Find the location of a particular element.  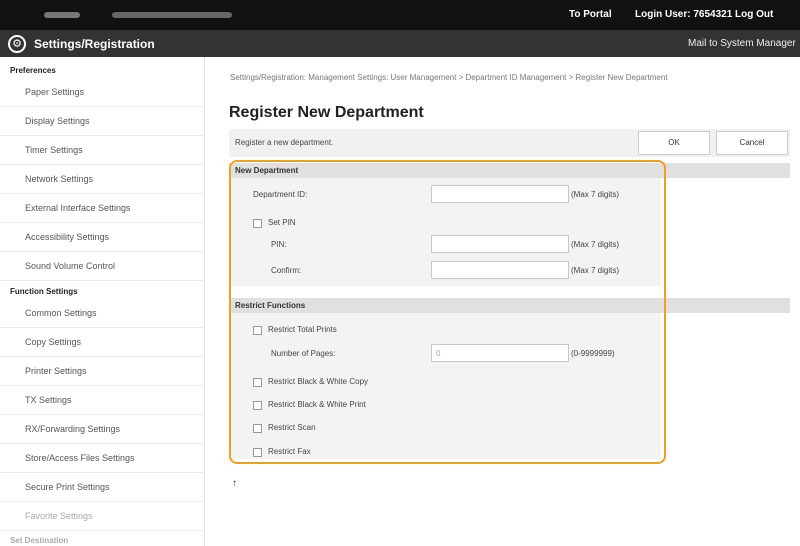

page-header-title: Settings/Registration is located at coordinates (94, 44).